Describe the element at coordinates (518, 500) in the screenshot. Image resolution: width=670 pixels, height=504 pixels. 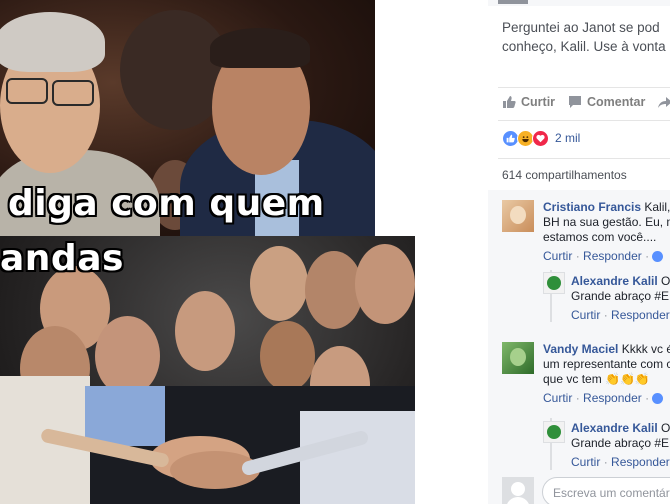
I see `default-avatar-body` at that location.